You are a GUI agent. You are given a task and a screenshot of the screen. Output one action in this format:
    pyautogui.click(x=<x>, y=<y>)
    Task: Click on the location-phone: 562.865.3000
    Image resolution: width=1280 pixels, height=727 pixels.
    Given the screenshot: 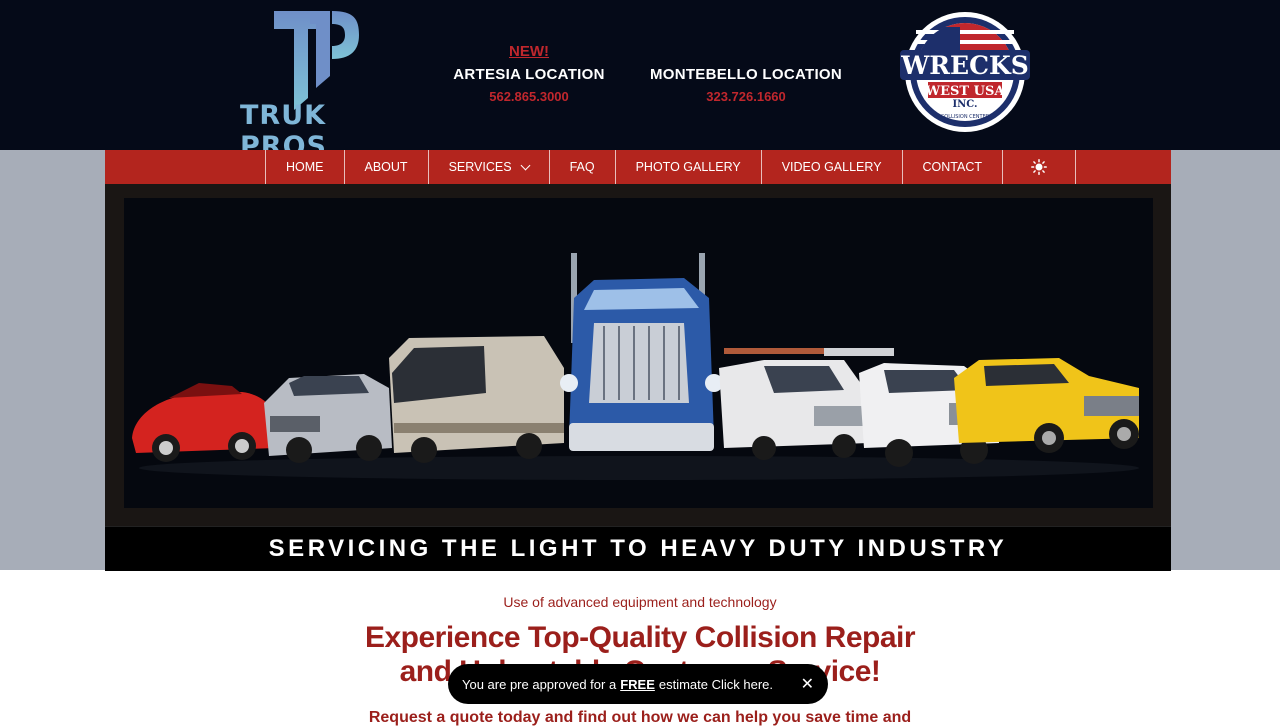 What is the action you would take?
    pyautogui.click(x=529, y=96)
    